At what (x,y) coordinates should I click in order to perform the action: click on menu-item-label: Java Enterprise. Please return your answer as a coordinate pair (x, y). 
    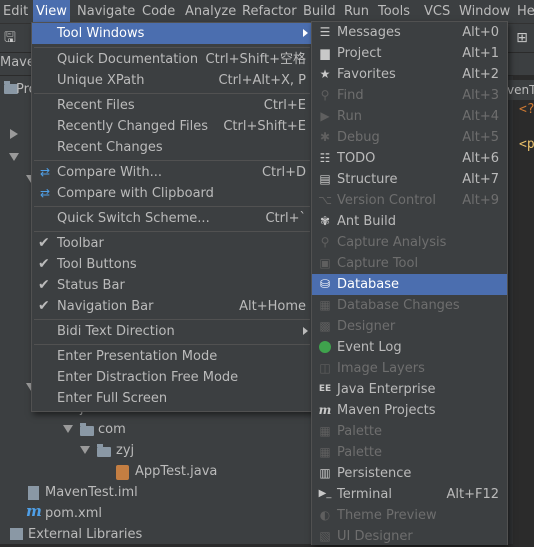
    Looking at the image, I should click on (386, 389).